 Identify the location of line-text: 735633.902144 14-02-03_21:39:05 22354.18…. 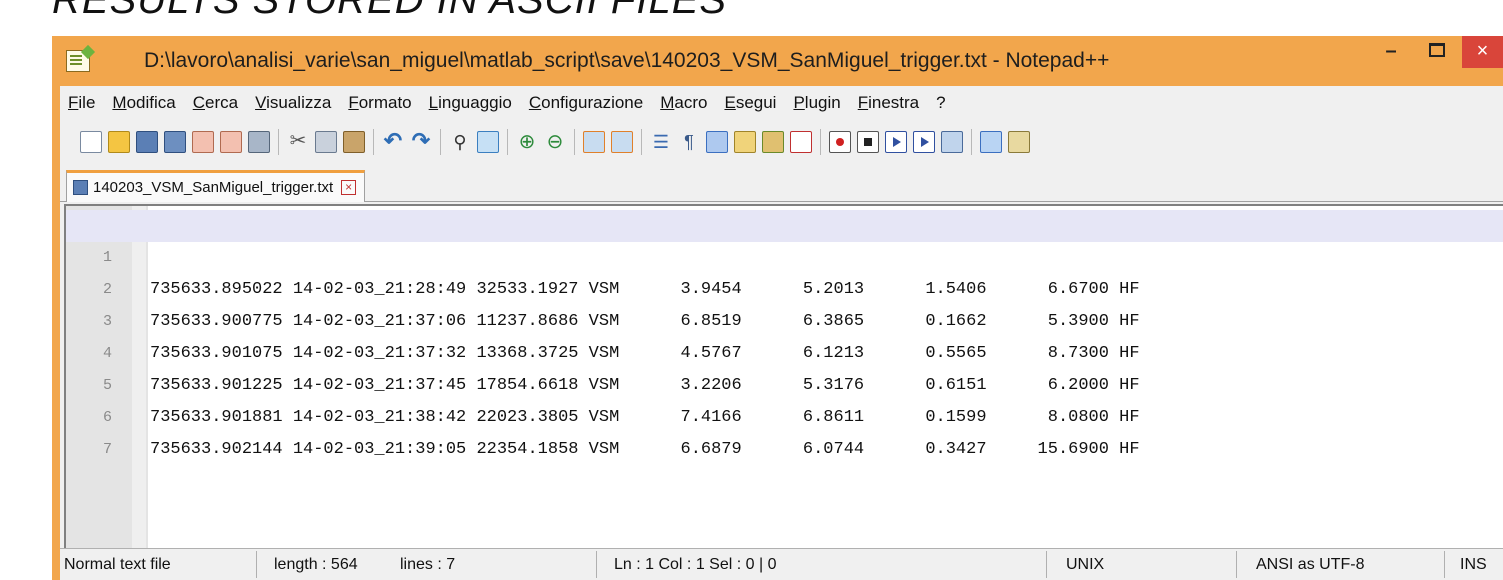
(645, 450).